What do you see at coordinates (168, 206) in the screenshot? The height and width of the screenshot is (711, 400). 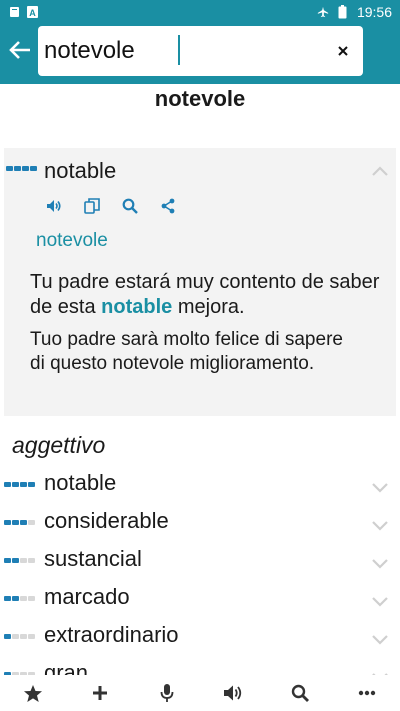 I see `share-icon` at bounding box center [168, 206].